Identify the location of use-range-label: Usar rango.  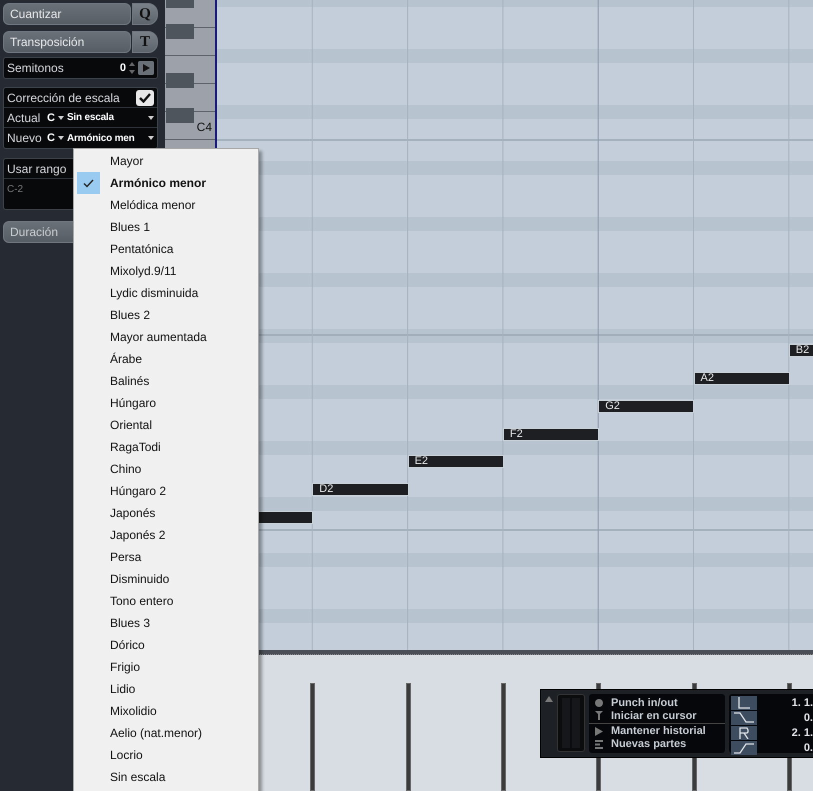
(36, 169).